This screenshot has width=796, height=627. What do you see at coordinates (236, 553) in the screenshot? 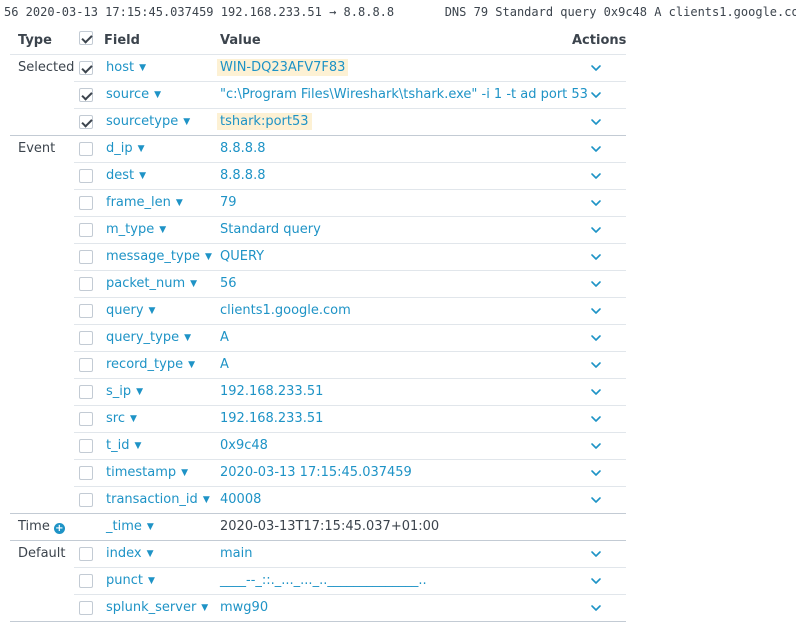
I see `field-value: main` at bounding box center [236, 553].